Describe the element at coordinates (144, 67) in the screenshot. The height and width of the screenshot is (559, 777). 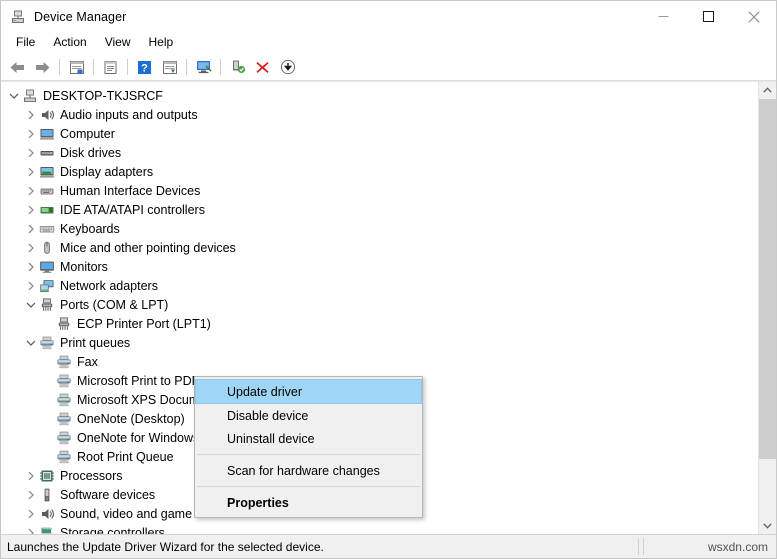
I see `help-button: ?` at that location.